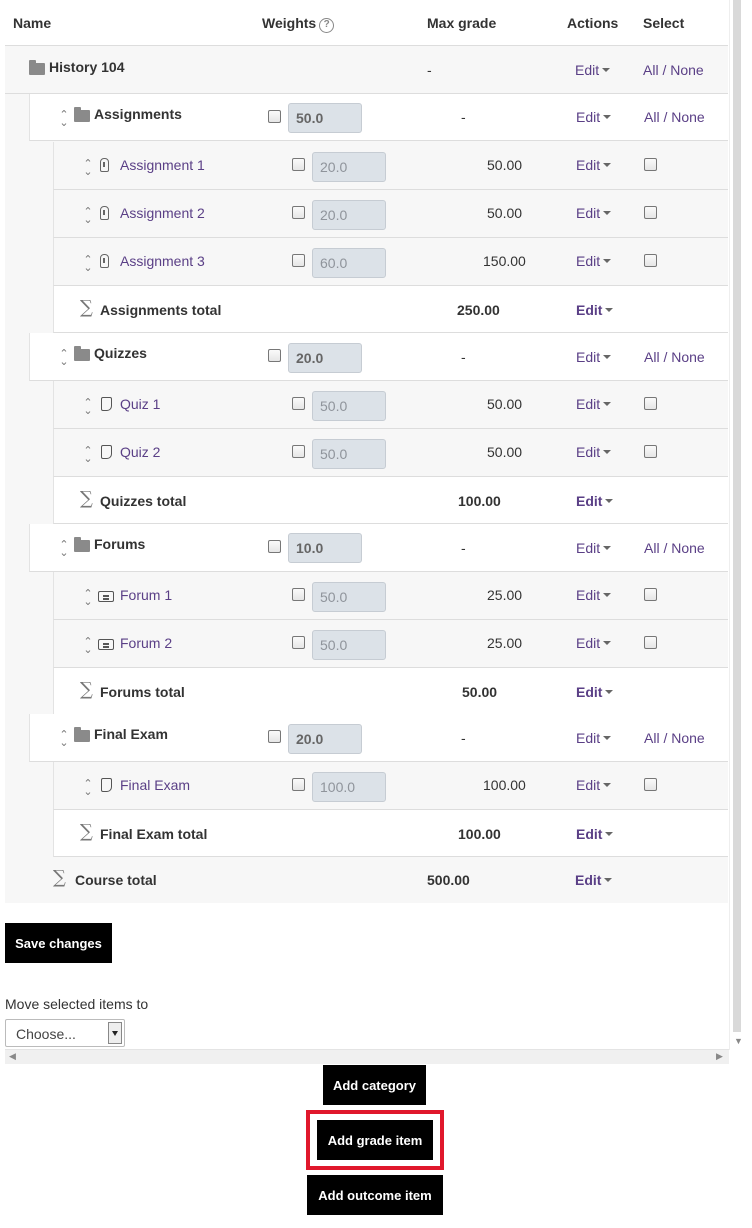  Describe the element at coordinates (12, 1056) in the screenshot. I see `scroll-left-arrow-icon: ◀` at that location.